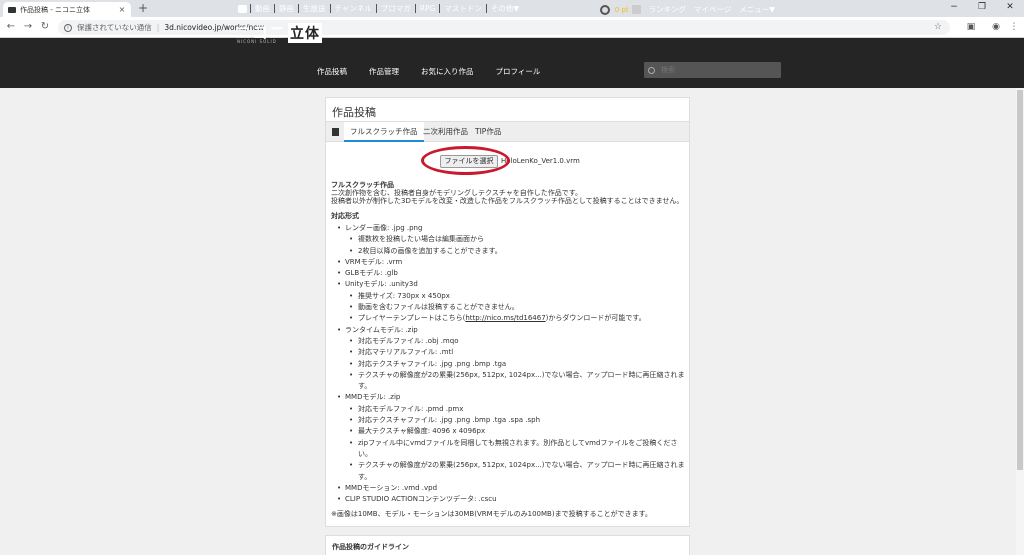 This screenshot has height=555, width=1024. What do you see at coordinates (445, 132) in the screenshot?
I see `tab-derivative: 二次利用作品` at bounding box center [445, 132].